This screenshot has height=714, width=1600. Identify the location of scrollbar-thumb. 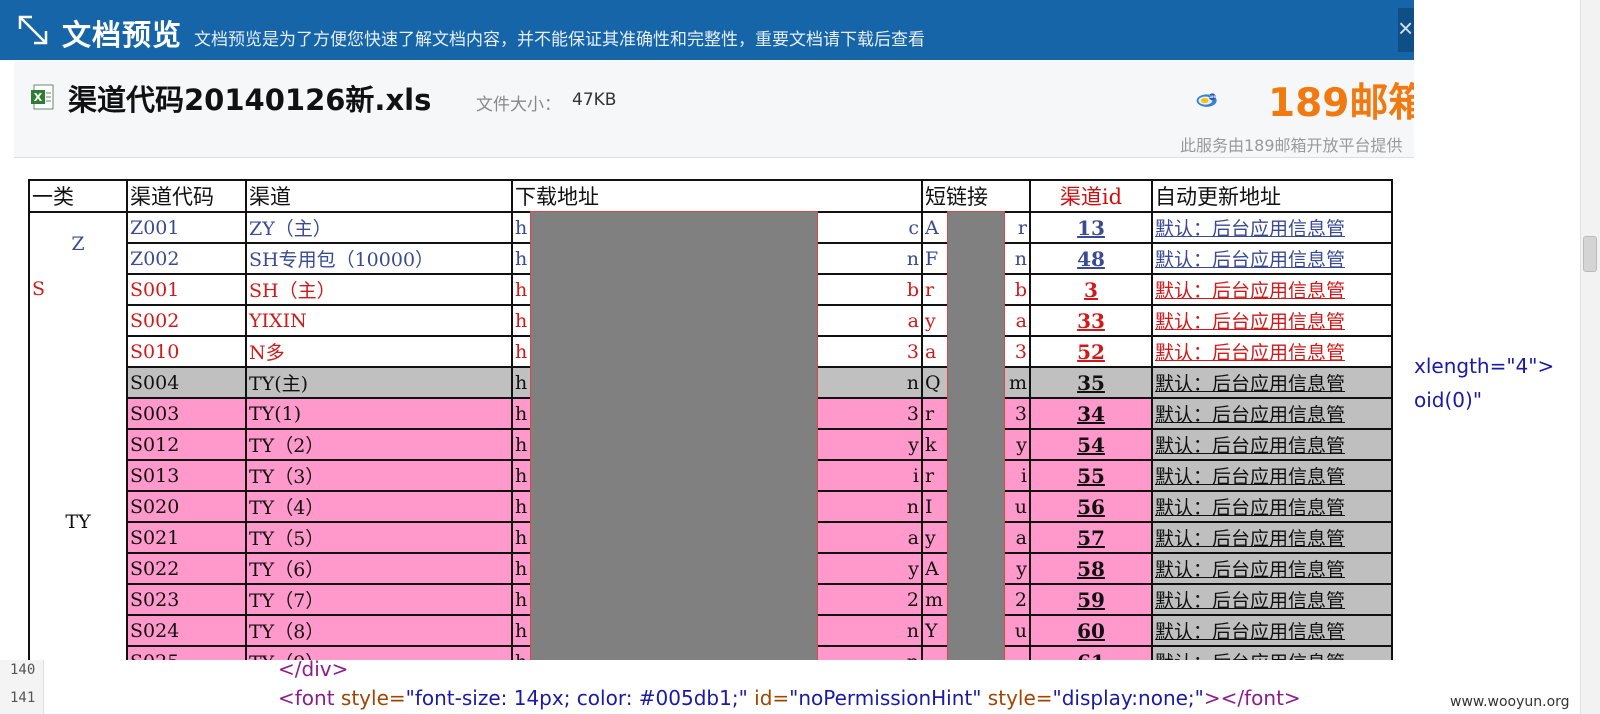
(1590, 254).